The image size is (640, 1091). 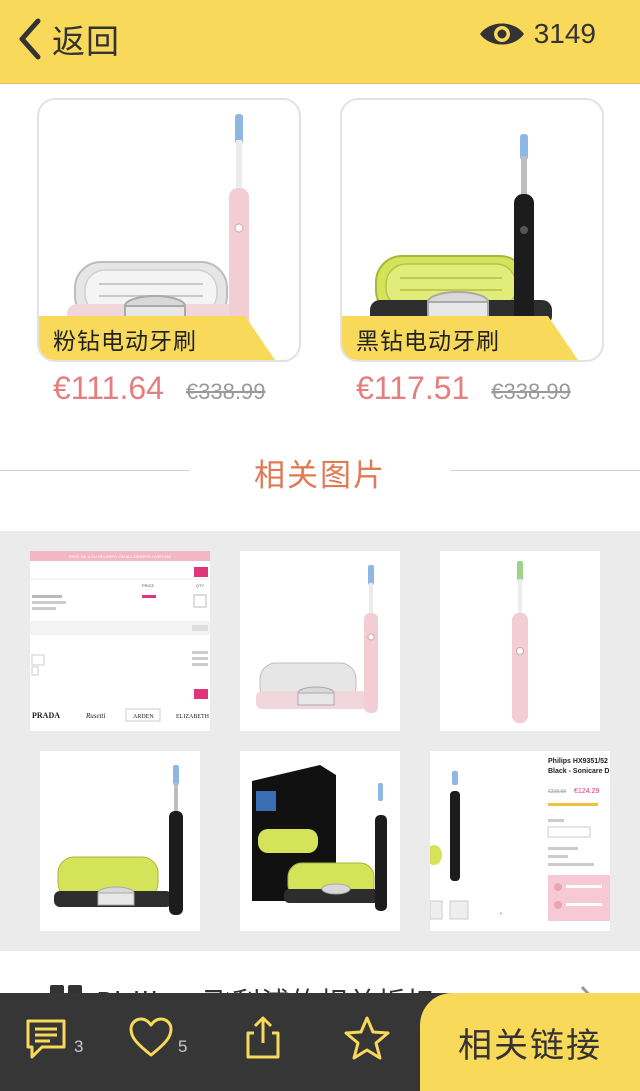 I want to click on favorite-button, so click(x=367, y=1038).